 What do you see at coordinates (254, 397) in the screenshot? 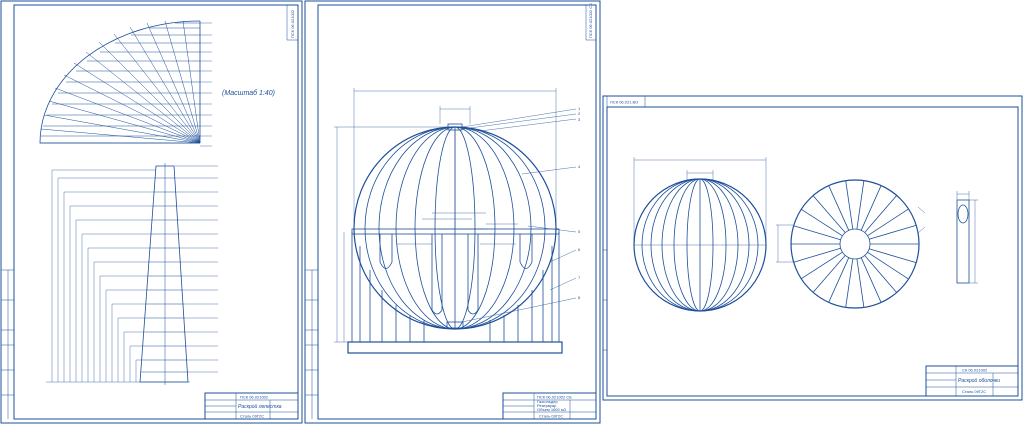
I see `sheet-1-stamp-code: ПСК 06.021002` at bounding box center [254, 397].